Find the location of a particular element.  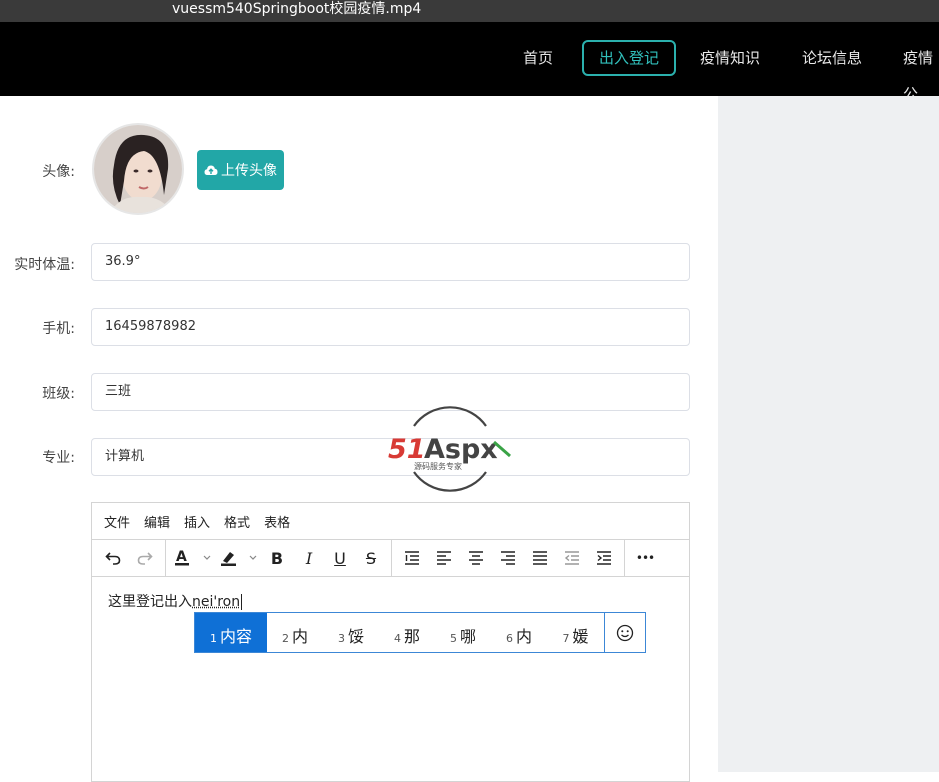

text-color-icon: A is located at coordinates (192, 558).